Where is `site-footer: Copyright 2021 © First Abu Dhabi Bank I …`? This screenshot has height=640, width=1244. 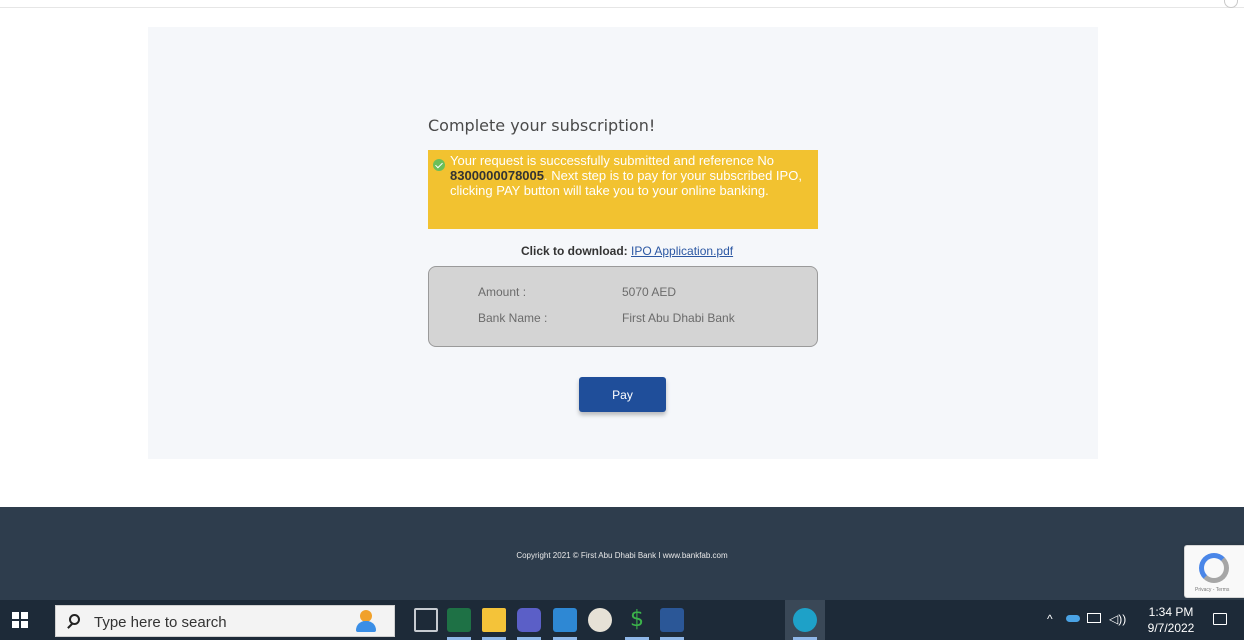 site-footer: Copyright 2021 © First Abu Dhabi Bank I … is located at coordinates (622, 553).